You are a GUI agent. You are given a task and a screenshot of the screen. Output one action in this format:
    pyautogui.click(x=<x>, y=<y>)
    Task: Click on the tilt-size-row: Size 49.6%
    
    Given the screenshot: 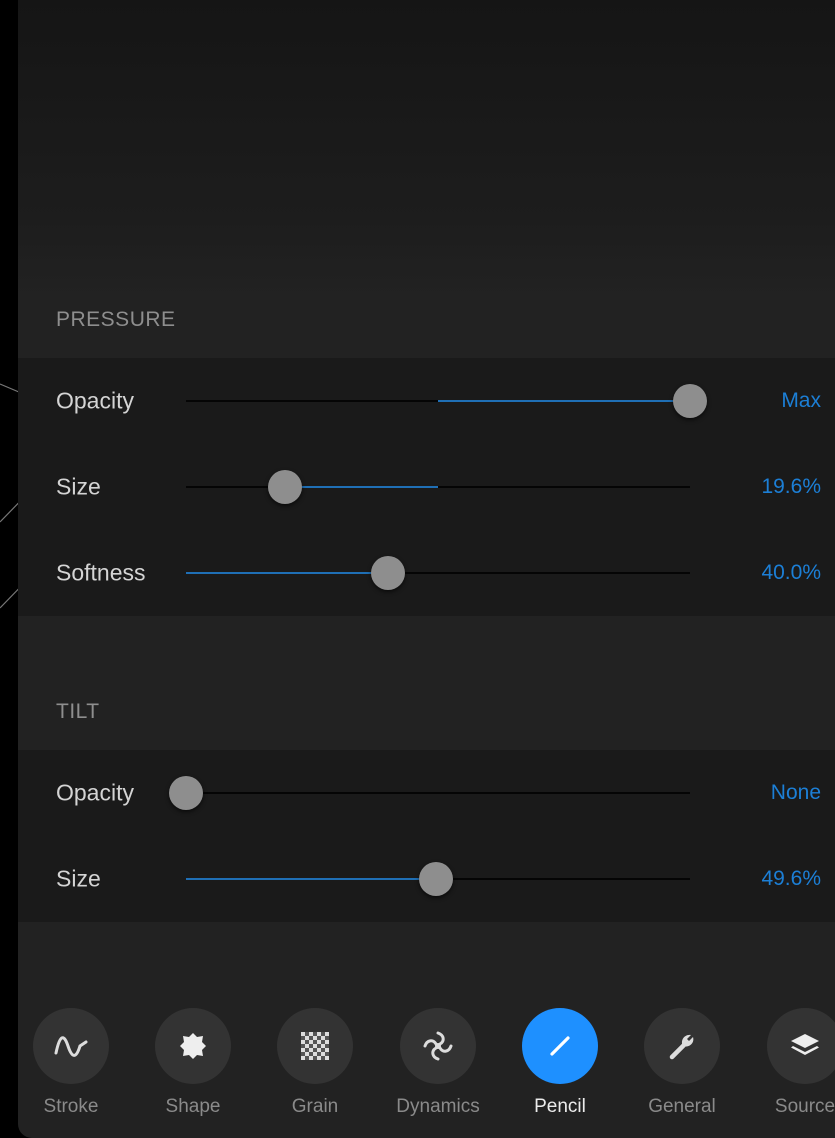 What is the action you would take?
    pyautogui.click(x=426, y=879)
    